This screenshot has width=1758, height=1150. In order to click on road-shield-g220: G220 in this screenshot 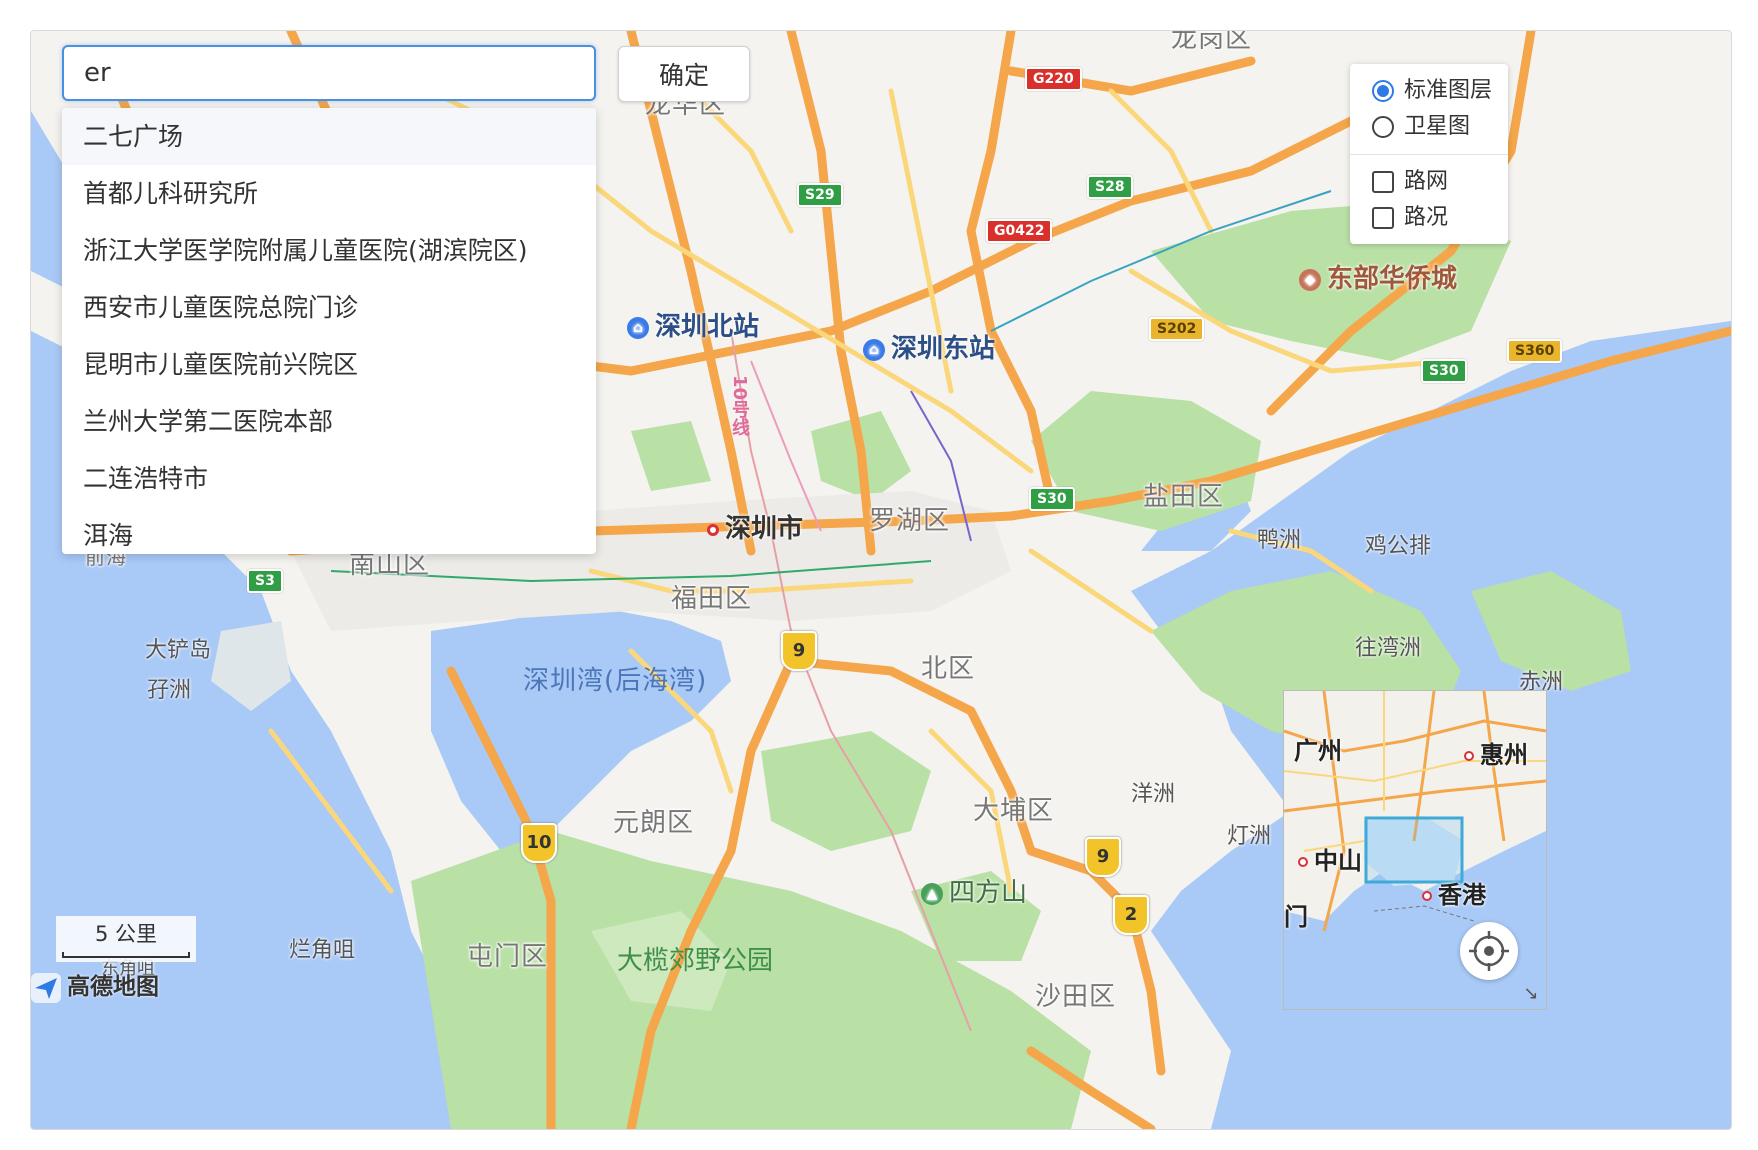, I will do `click(1053, 79)`.